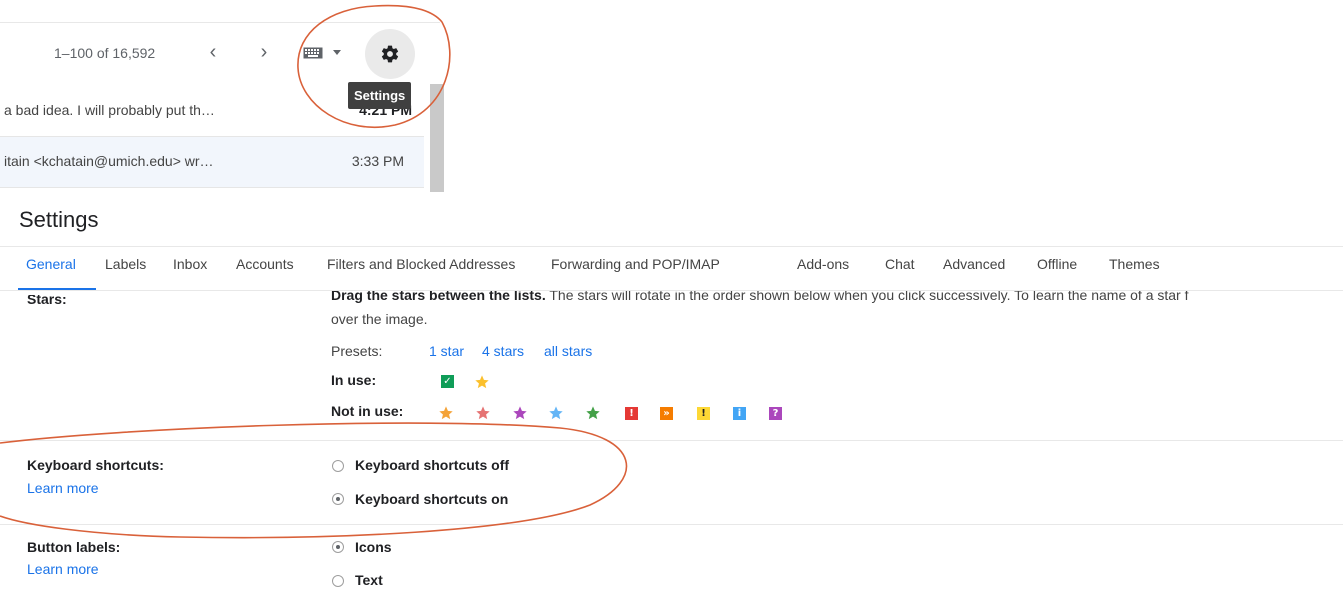 This screenshot has width=1343, height=589. I want to click on yellow-star-icon, so click(482, 382).